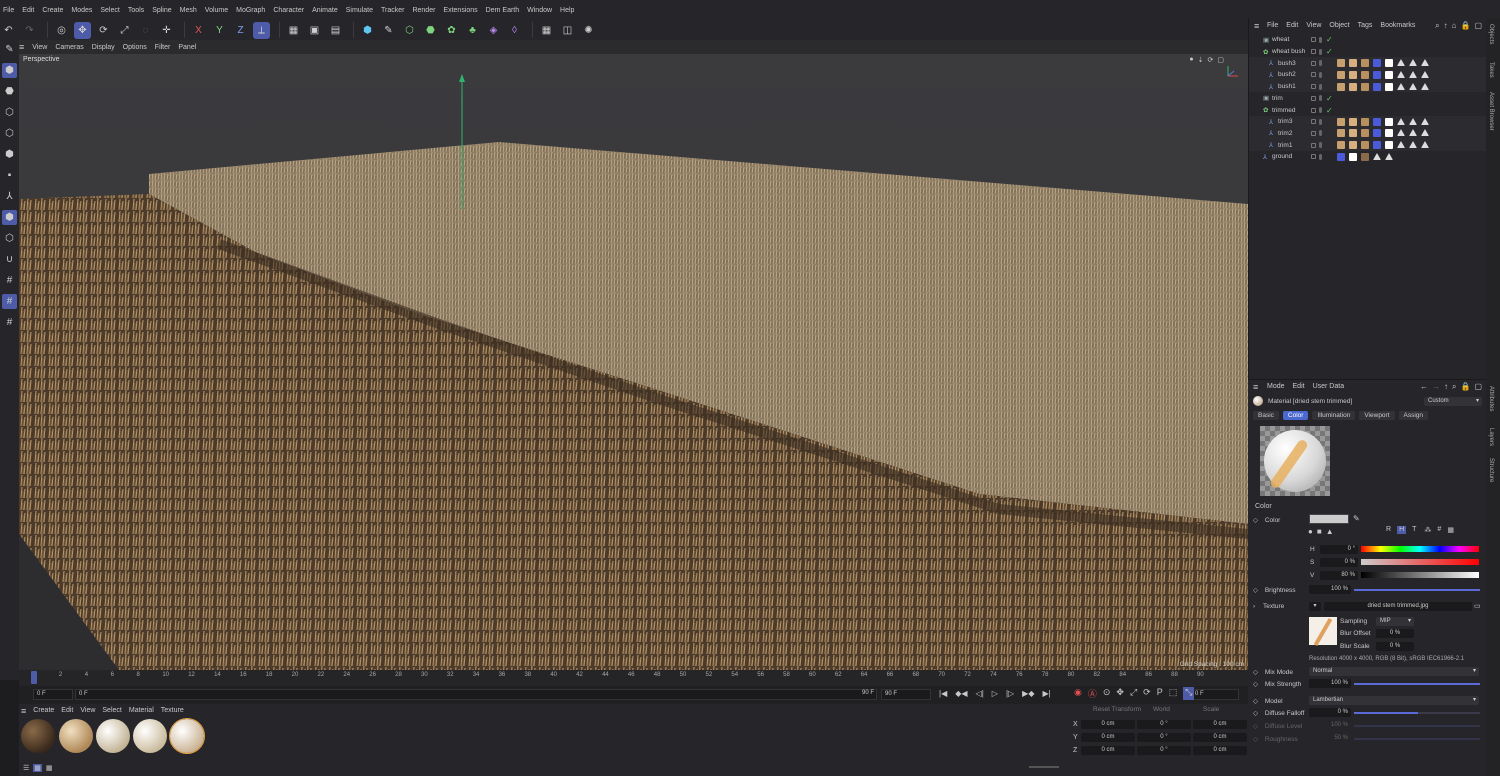  What do you see at coordinates (314, 30) in the screenshot?
I see `render-view-icon: ▣` at bounding box center [314, 30].